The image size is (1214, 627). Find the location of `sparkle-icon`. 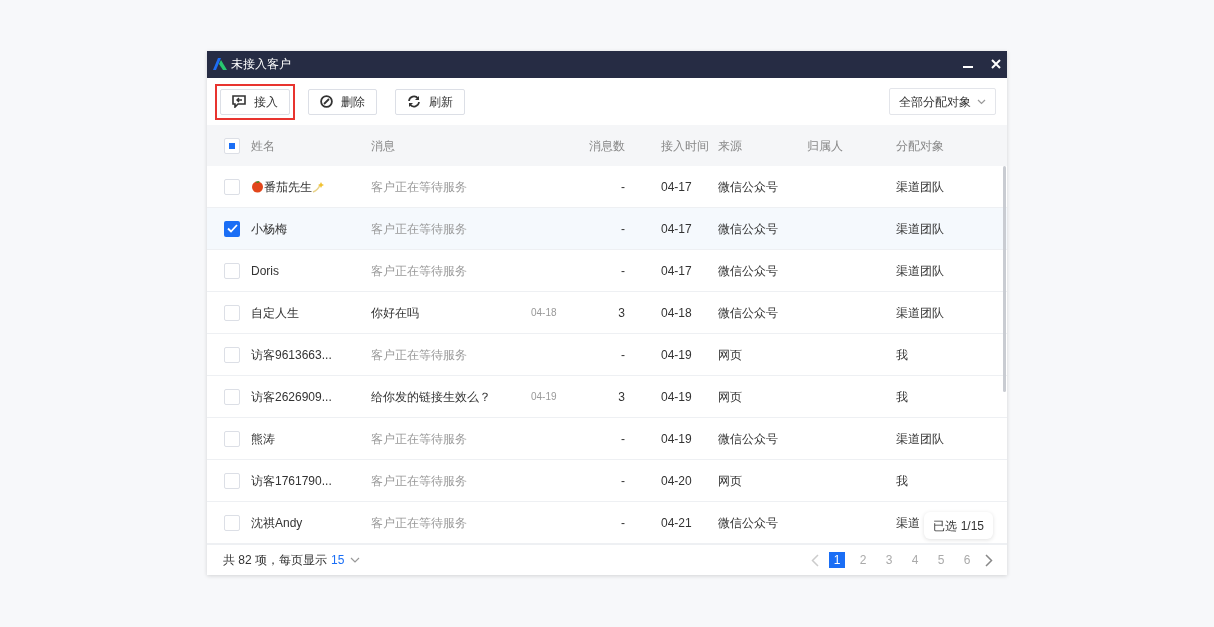

sparkle-icon is located at coordinates (318, 186).